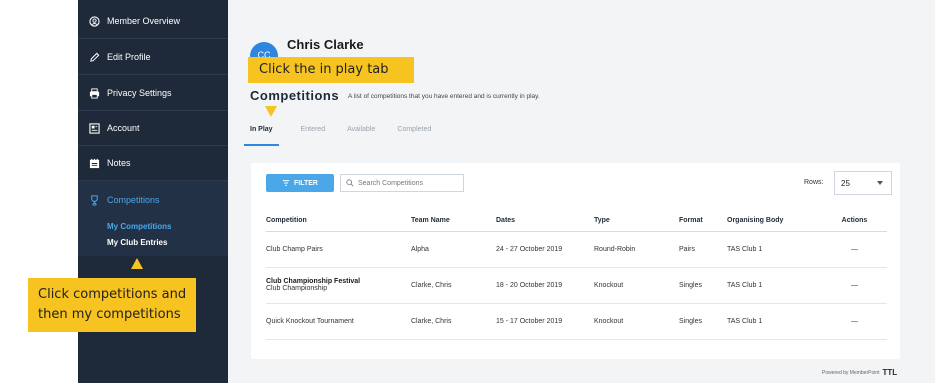  I want to click on tab-completed: Completed, so click(414, 136).